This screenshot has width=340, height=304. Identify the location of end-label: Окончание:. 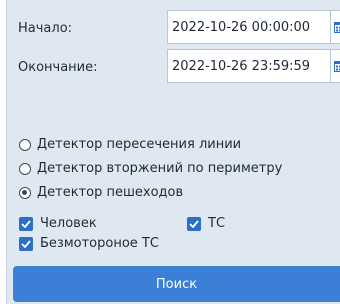
(58, 67).